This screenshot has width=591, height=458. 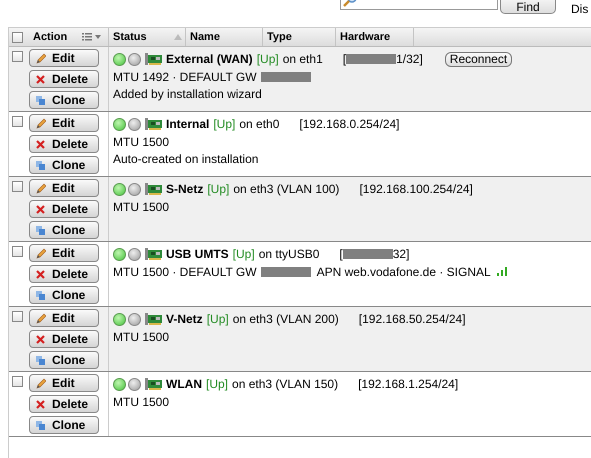 What do you see at coordinates (502, 271) in the screenshot?
I see `signal-icon` at bounding box center [502, 271].